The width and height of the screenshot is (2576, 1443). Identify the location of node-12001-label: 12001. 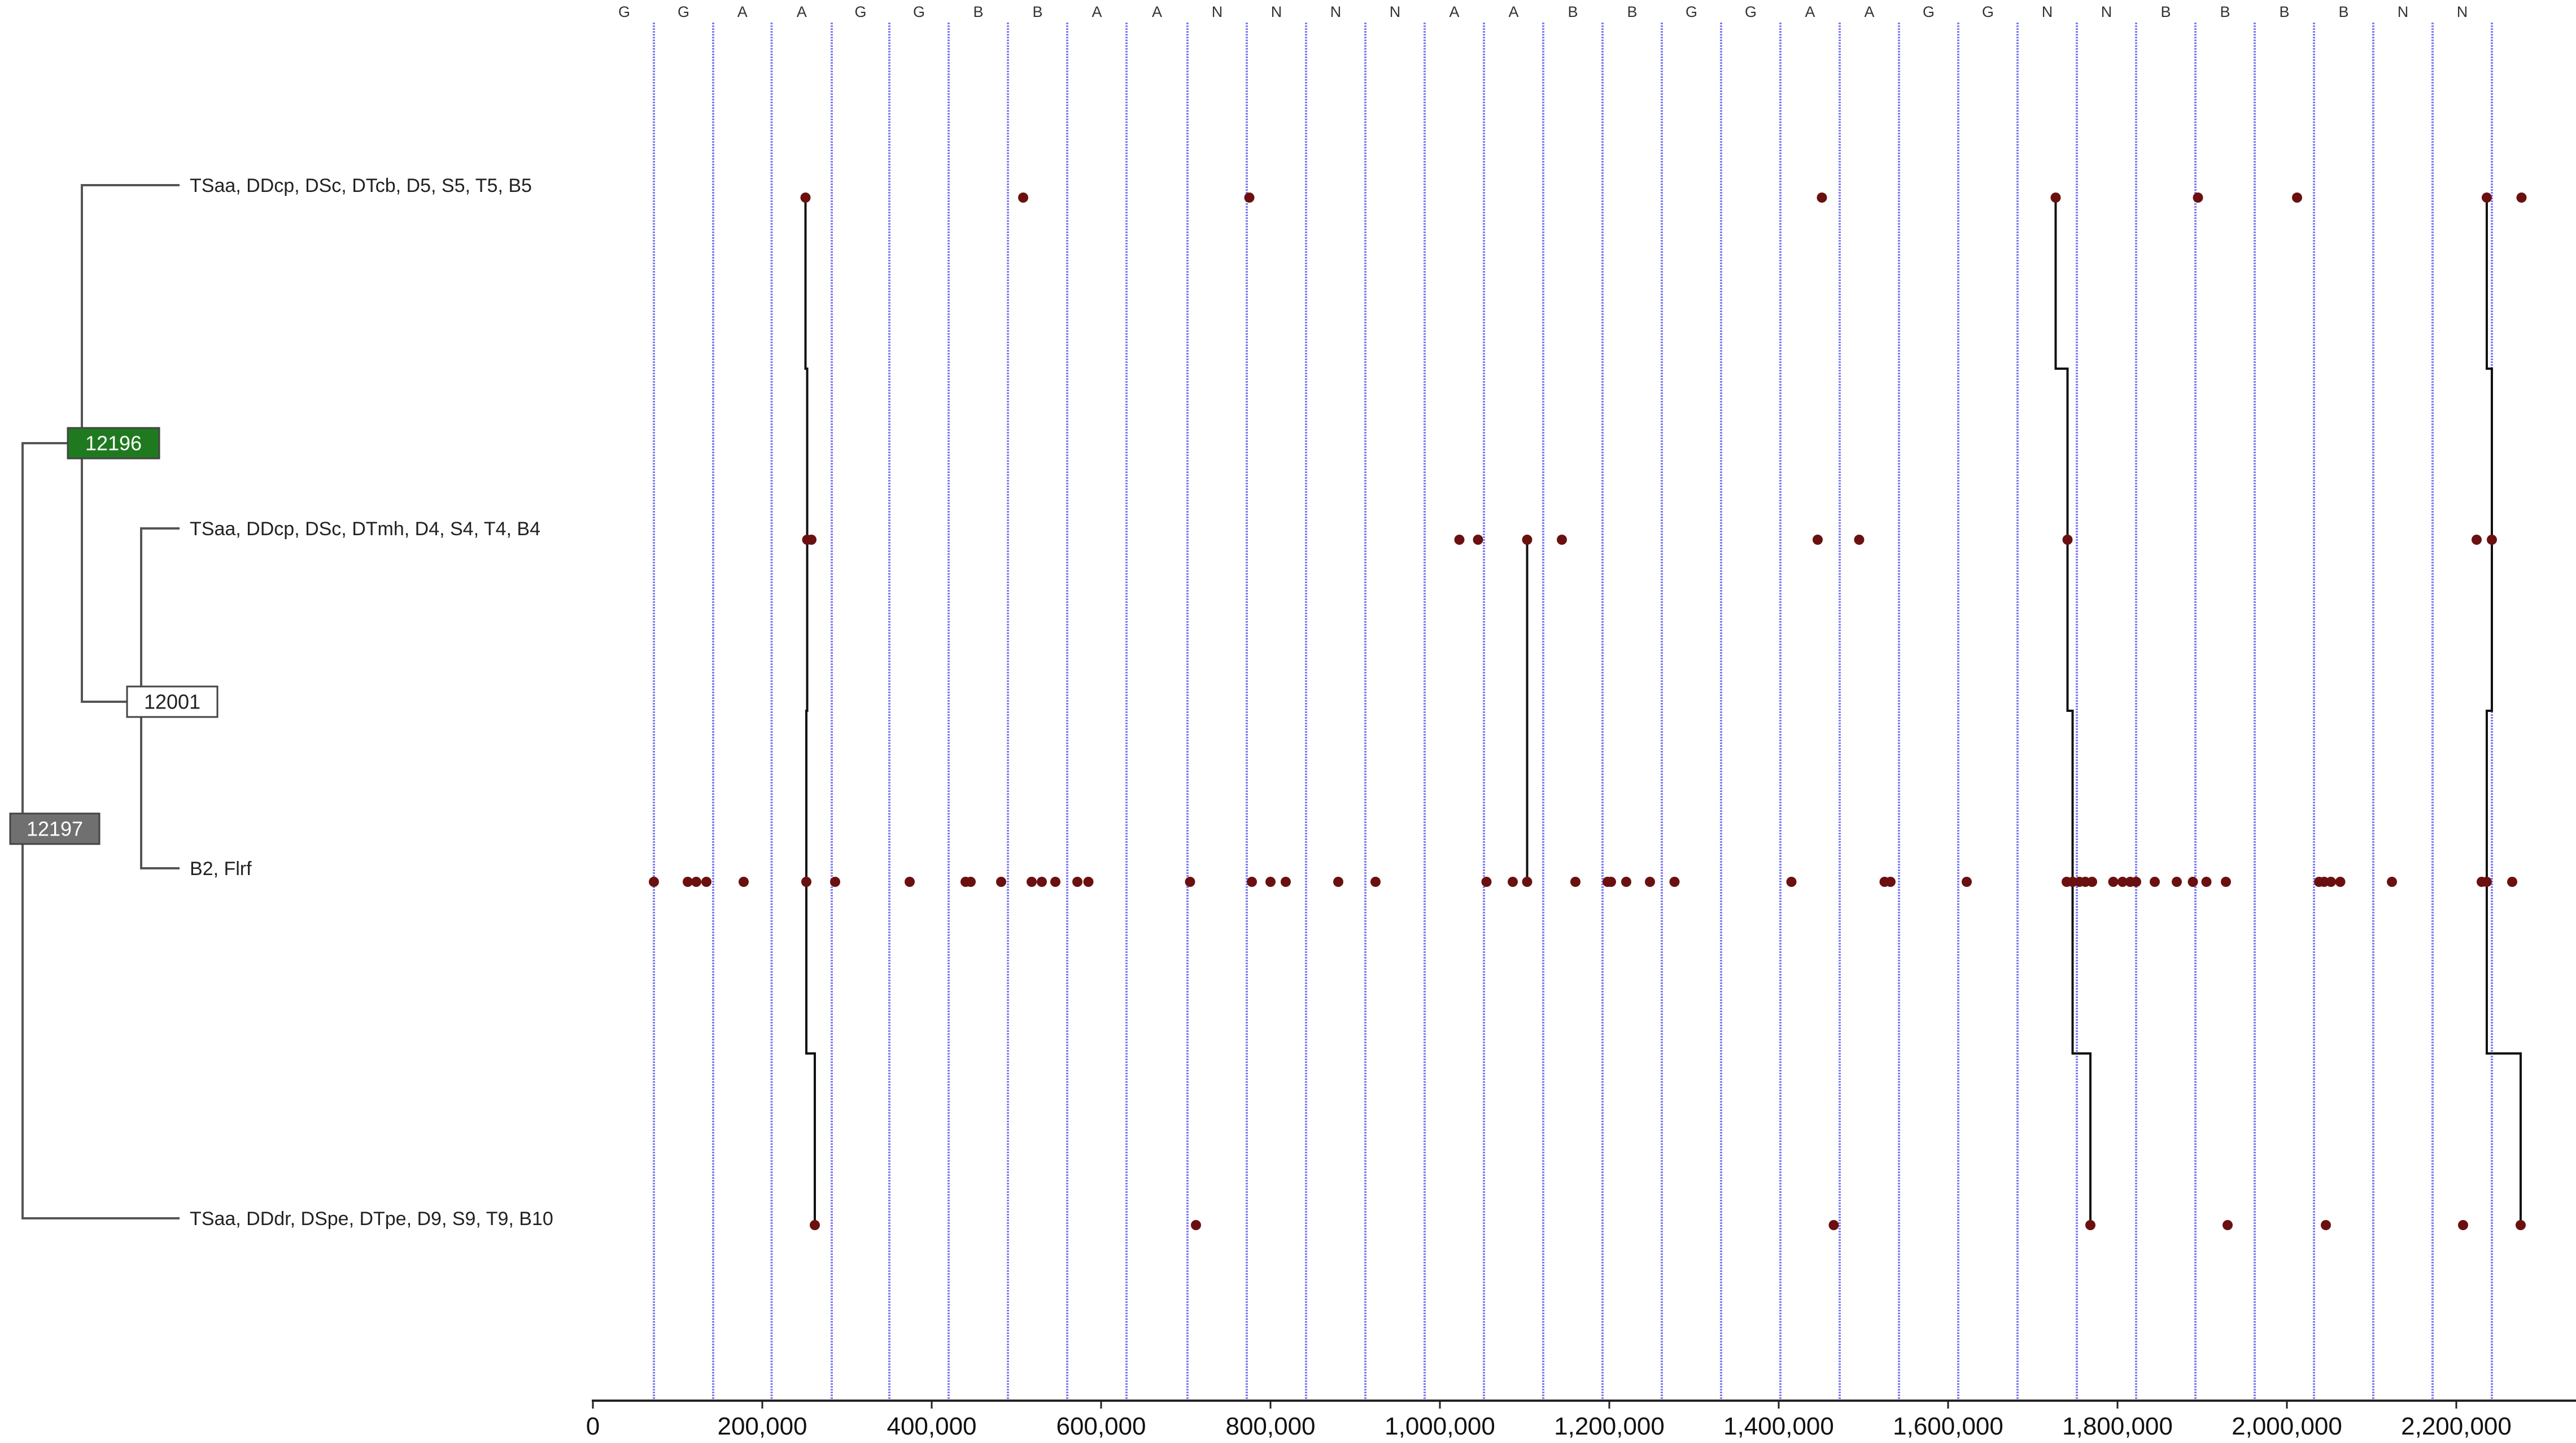
(172, 702).